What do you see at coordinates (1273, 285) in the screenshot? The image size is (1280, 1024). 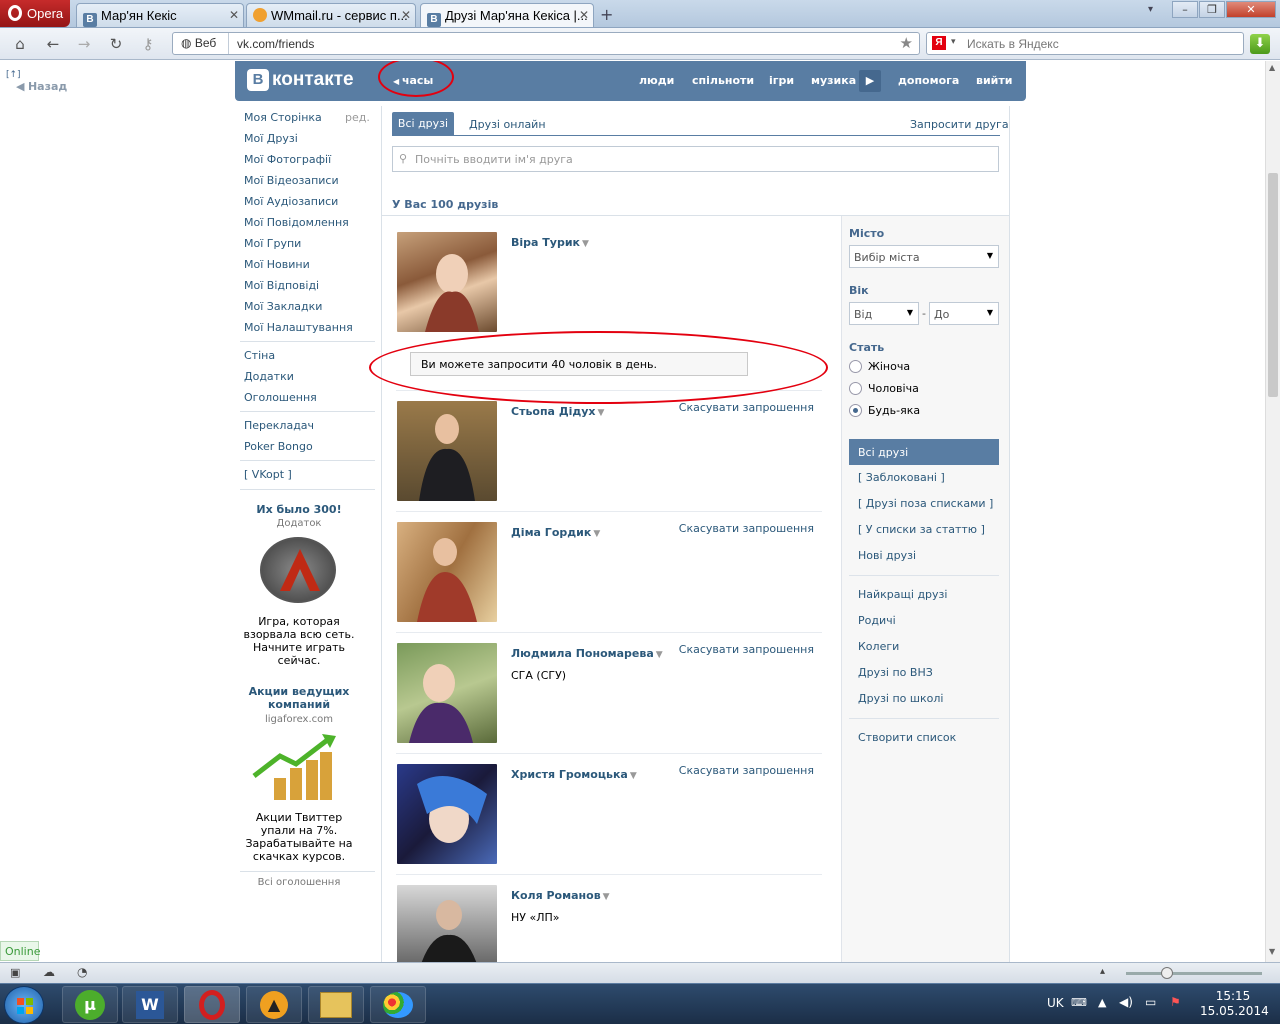 I see `scrollbar-thumb` at bounding box center [1273, 285].